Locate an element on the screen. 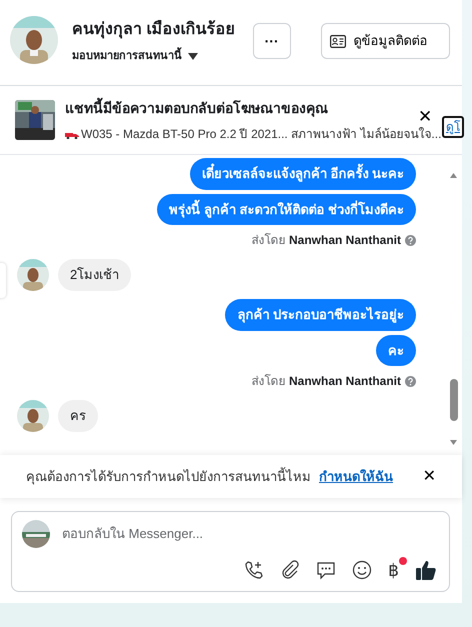 The width and height of the screenshot is (472, 627). sent-message: ลุกค้า ประกอบอาชีพอะไรอยู่ะ is located at coordinates (320, 314).